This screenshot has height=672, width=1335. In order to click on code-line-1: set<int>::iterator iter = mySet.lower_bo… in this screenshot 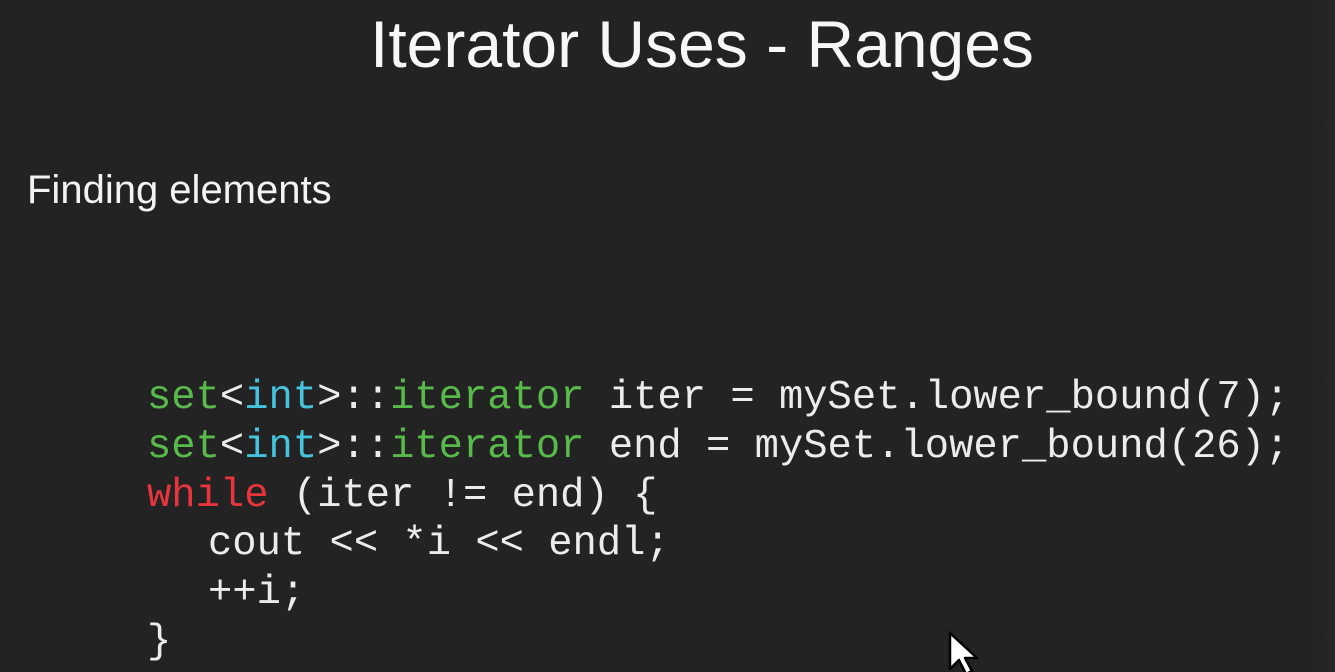, I will do `click(718, 398)`.